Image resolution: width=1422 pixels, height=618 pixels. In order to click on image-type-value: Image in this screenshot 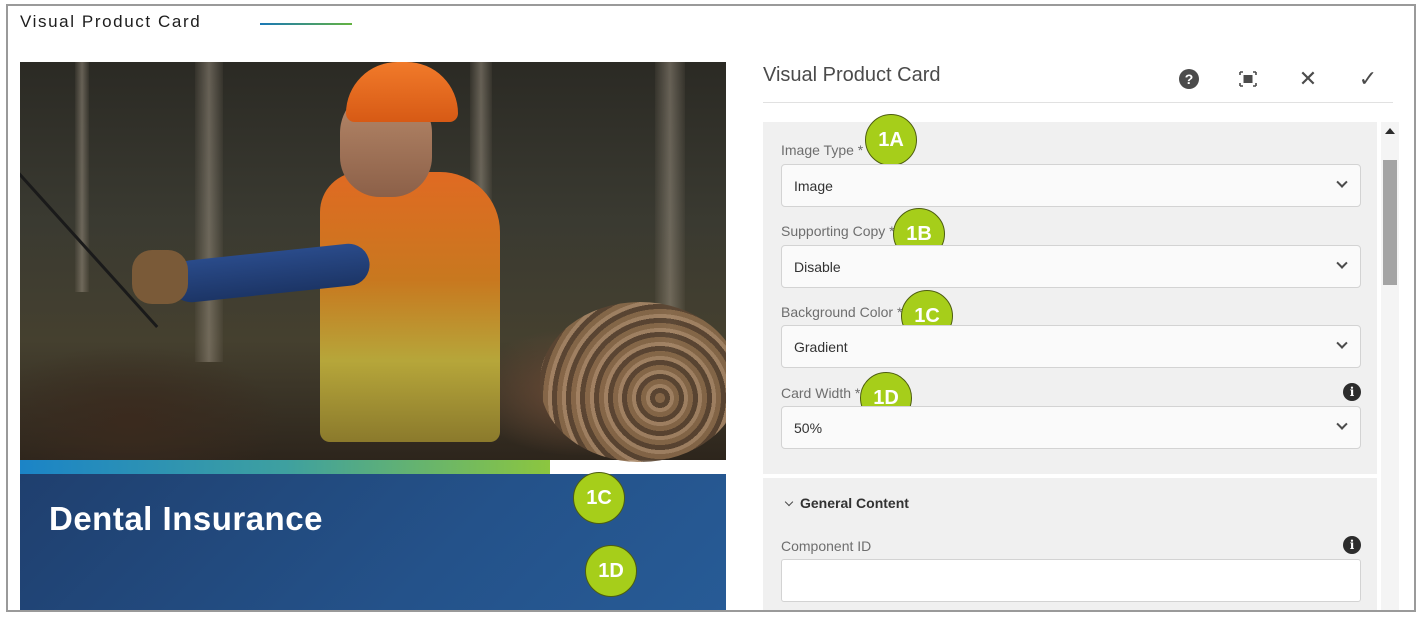, I will do `click(813, 186)`.